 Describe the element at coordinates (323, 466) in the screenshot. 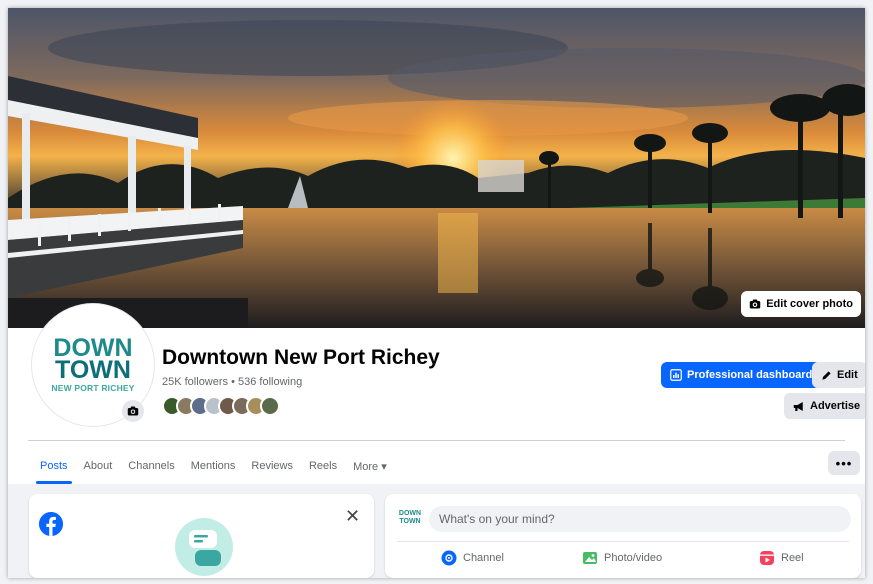

I see `tab-reels: Reels` at that location.